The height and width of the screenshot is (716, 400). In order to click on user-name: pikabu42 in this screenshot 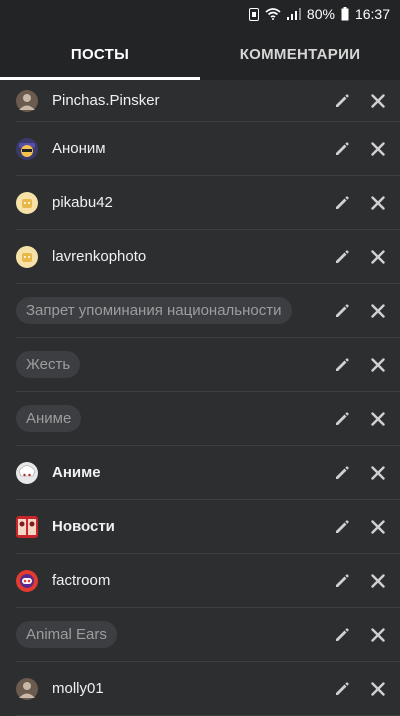, I will do `click(82, 202)`.